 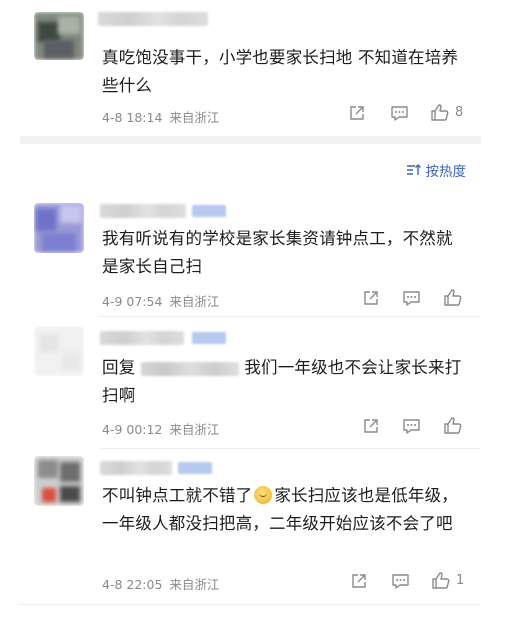 I want to click on sort-toggle: 按热度, so click(x=436, y=170).